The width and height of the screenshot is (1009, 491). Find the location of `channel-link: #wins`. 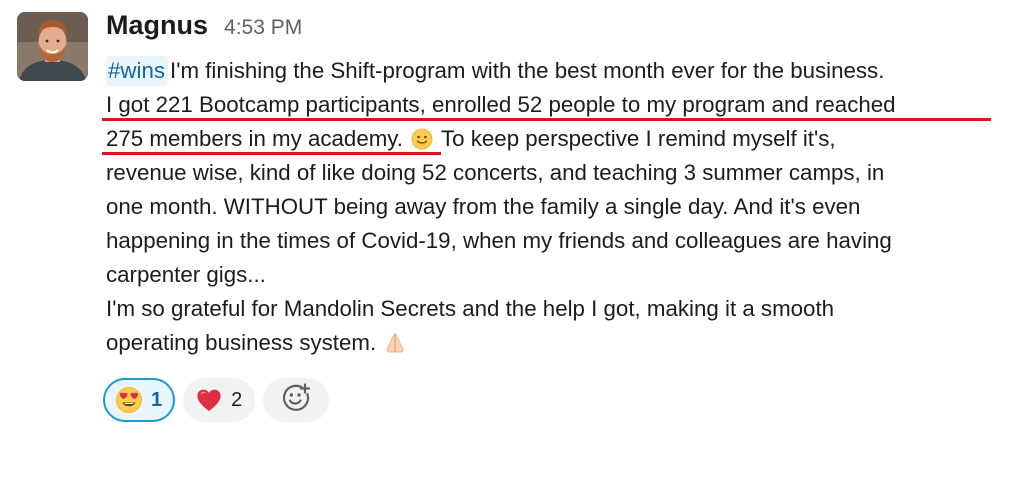

channel-link: #wins is located at coordinates (137, 71).